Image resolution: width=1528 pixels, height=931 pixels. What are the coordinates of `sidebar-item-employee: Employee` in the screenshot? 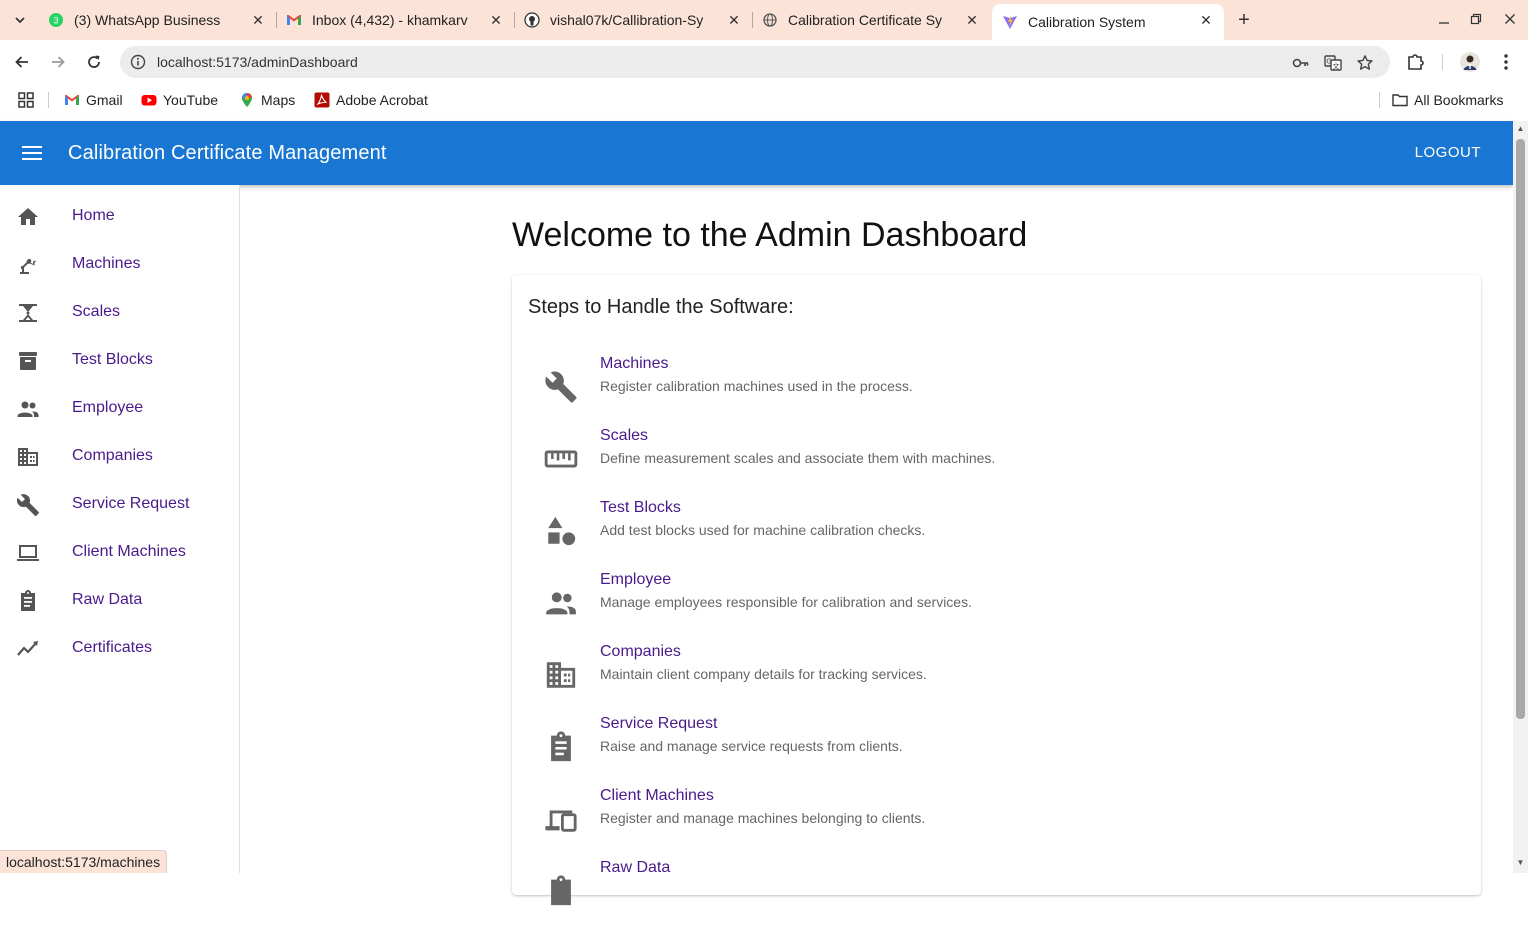 It's located at (119, 409).